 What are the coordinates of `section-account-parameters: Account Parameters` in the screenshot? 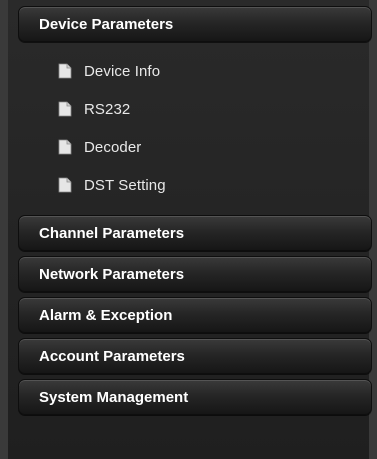 It's located at (195, 356).